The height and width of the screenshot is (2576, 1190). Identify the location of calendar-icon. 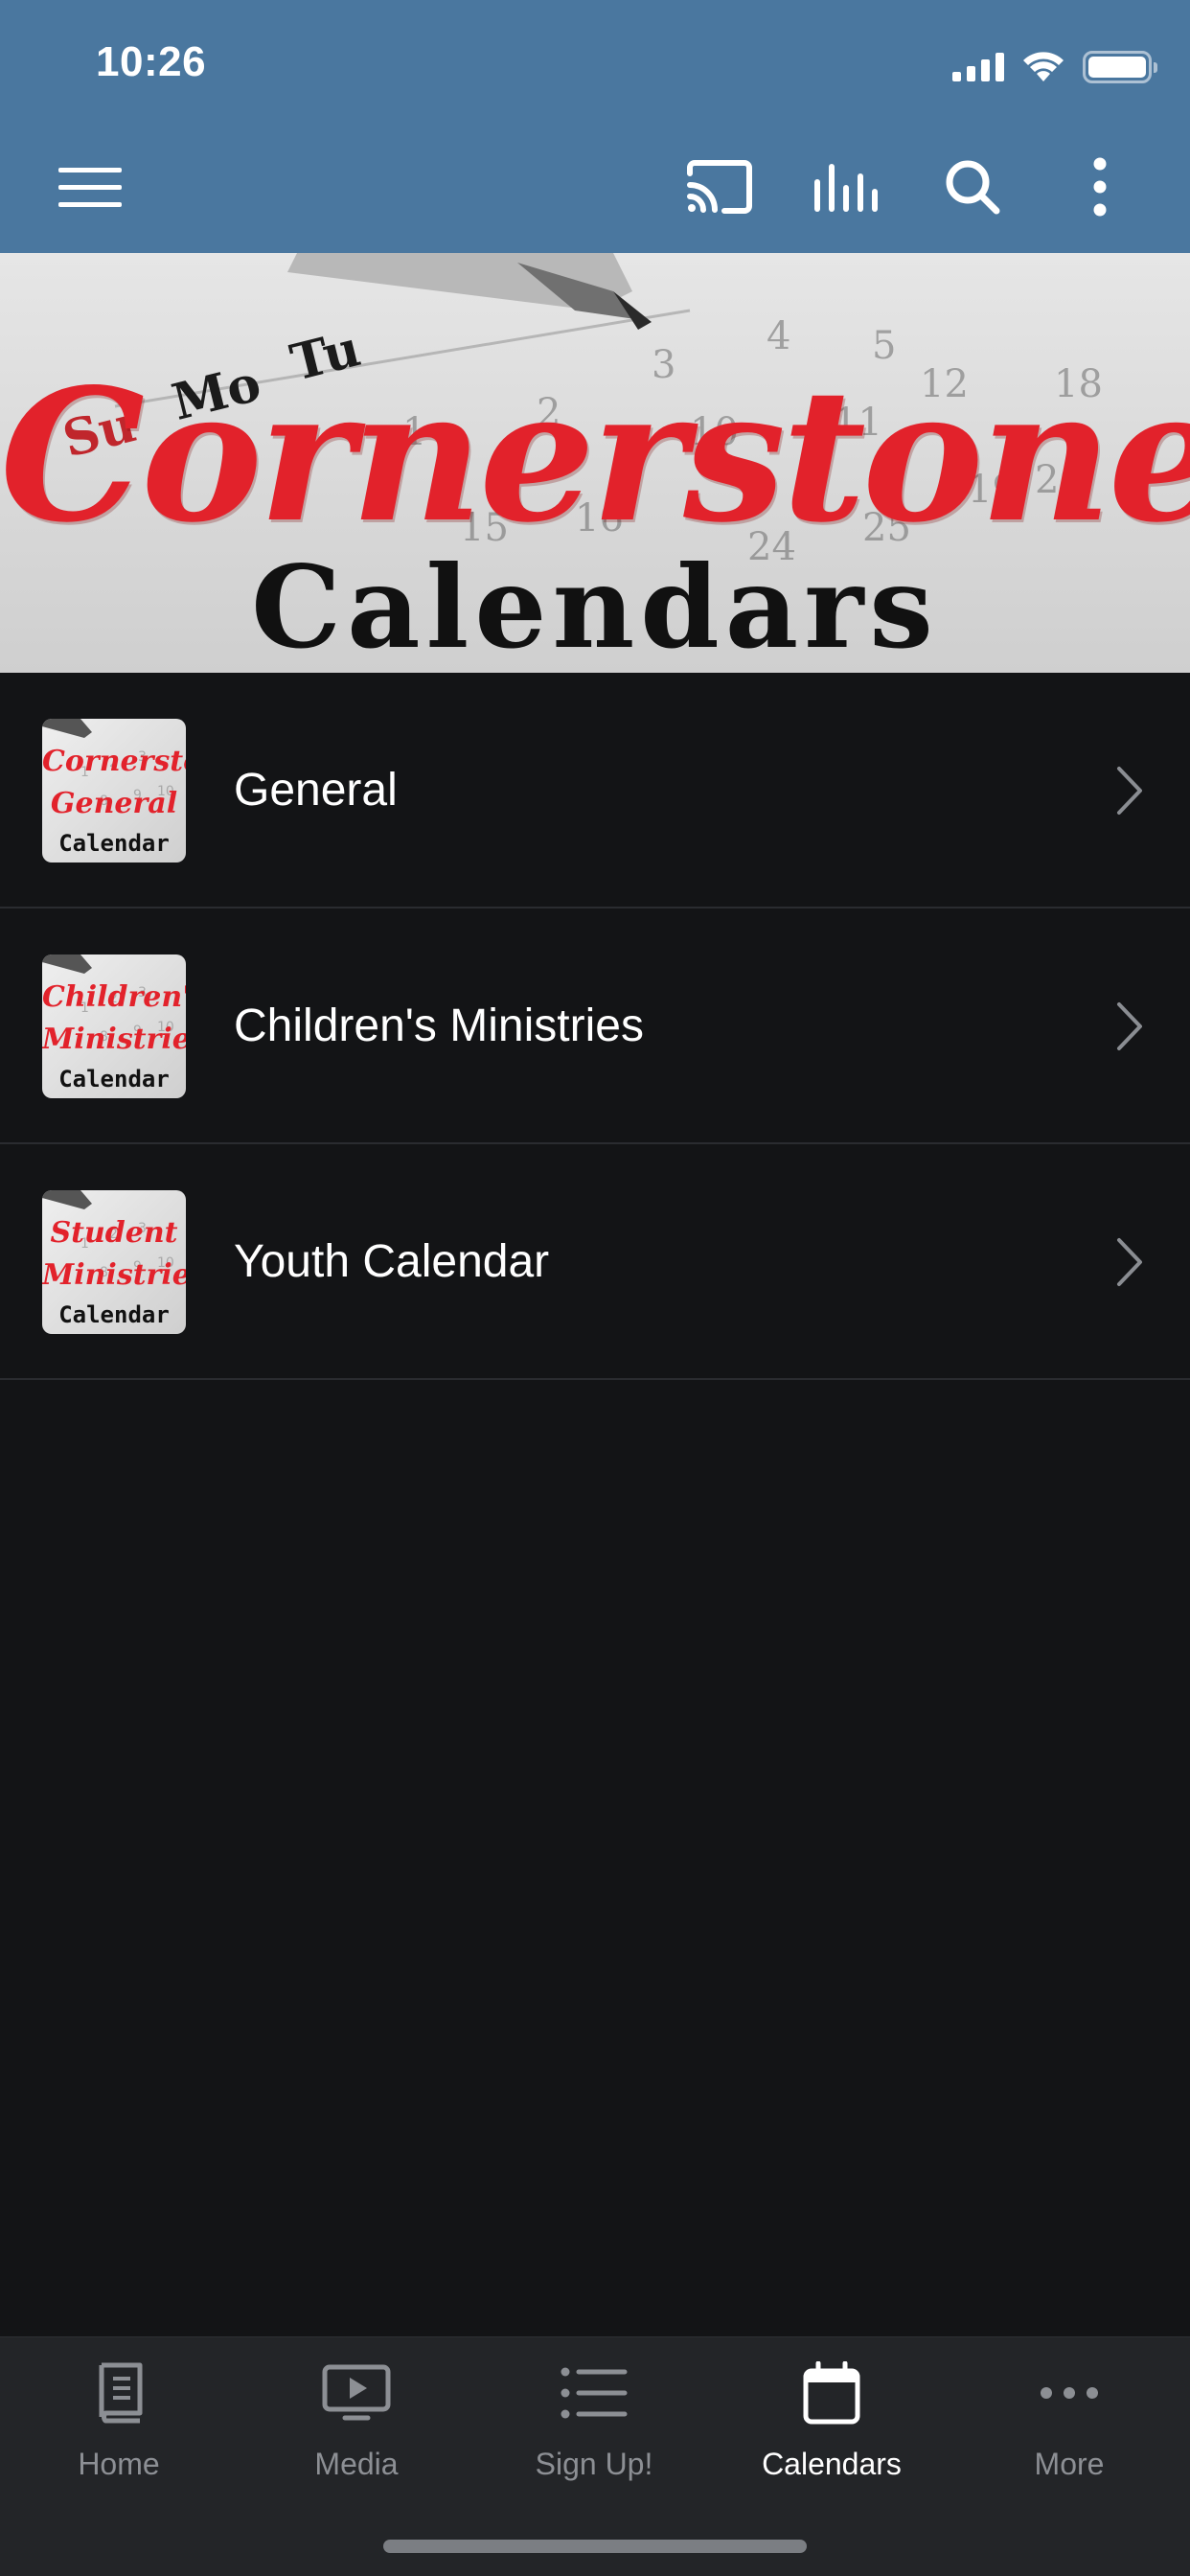
(832, 2393).